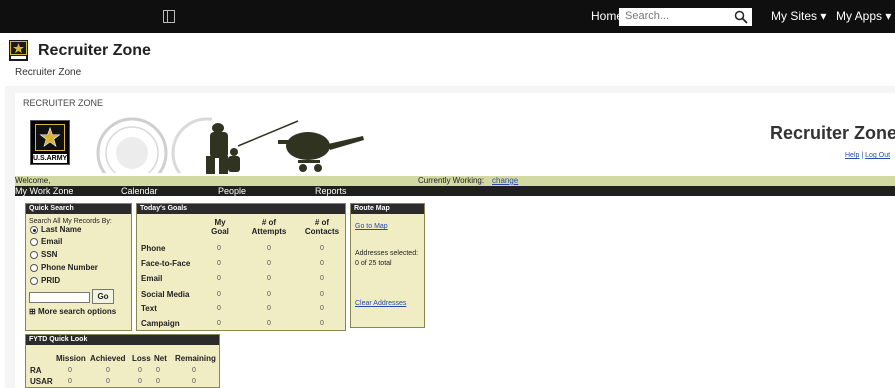 Image resolution: width=895 pixels, height=388 pixels. I want to click on fytd-col-mission: Mission, so click(71, 358).